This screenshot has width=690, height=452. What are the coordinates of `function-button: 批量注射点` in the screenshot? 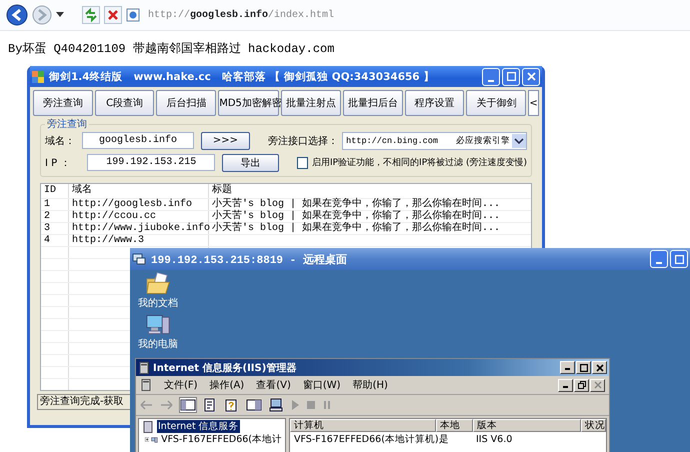 It's located at (311, 103).